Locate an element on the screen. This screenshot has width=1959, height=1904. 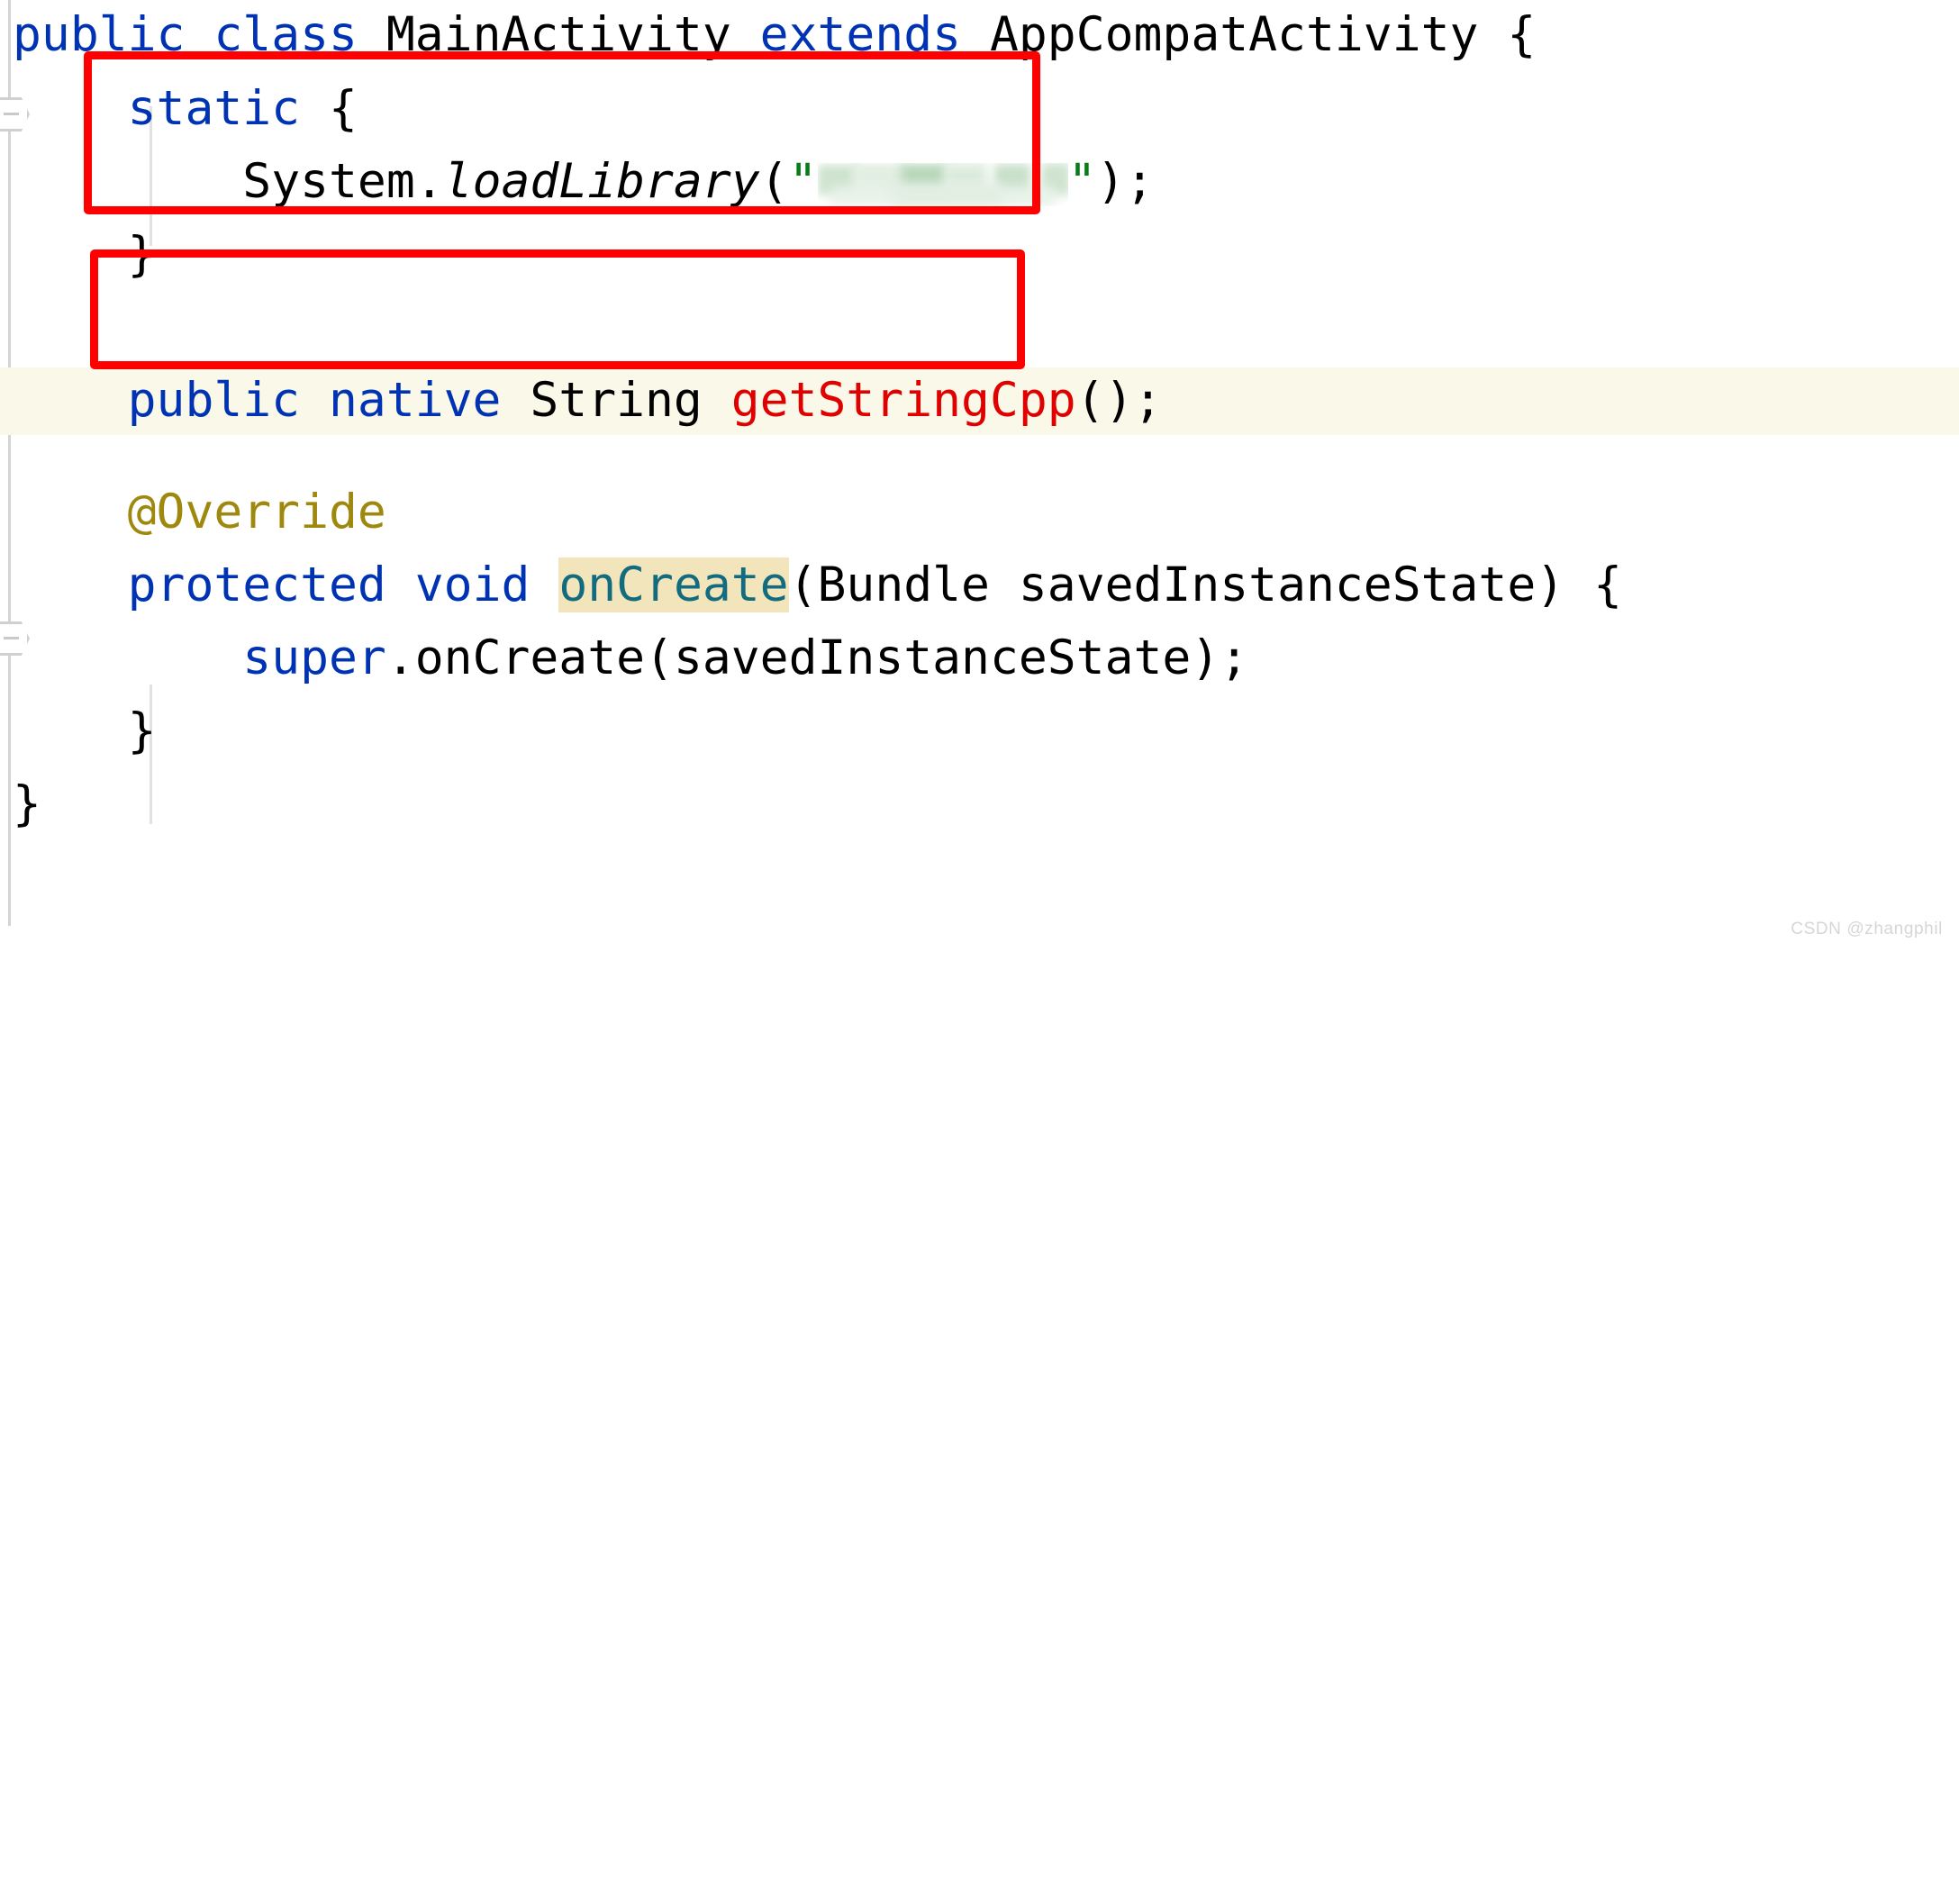
kw-native: native is located at coordinates (416, 401).